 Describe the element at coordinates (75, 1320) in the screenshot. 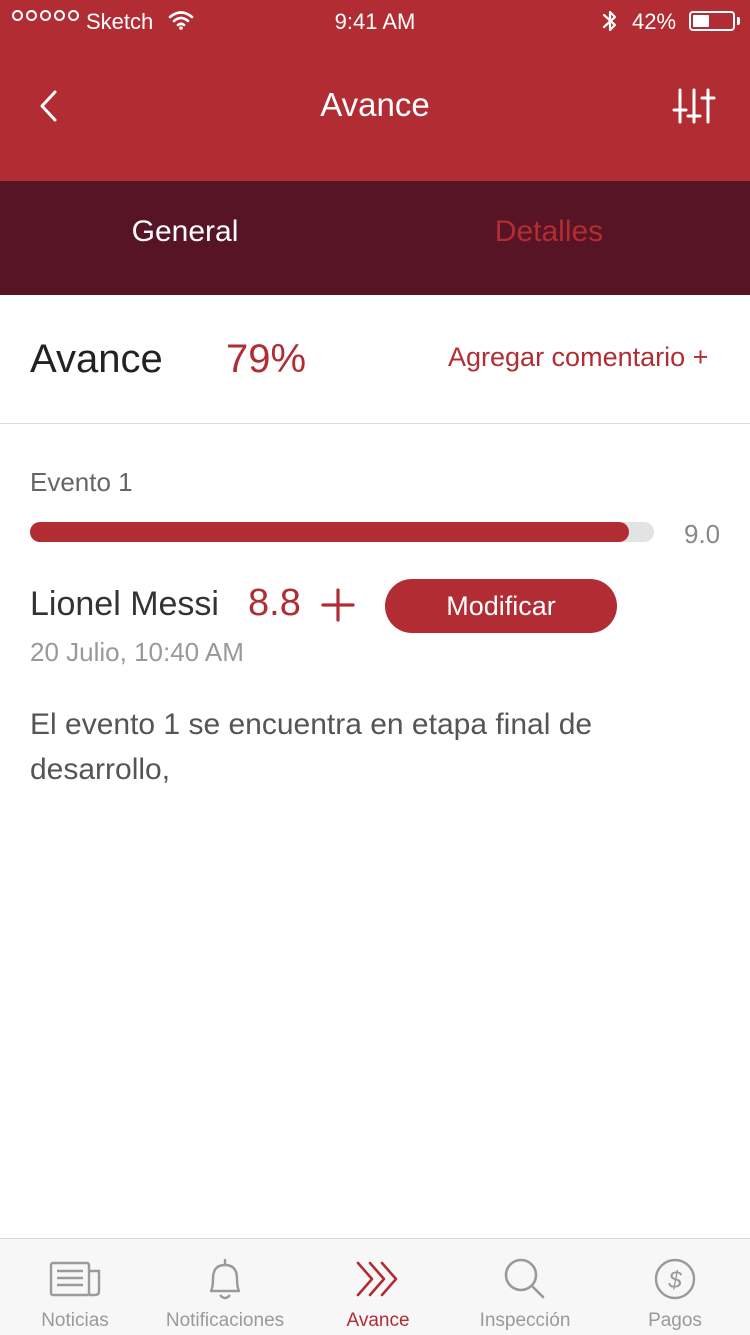

I see `tab-label: Noticias` at that location.